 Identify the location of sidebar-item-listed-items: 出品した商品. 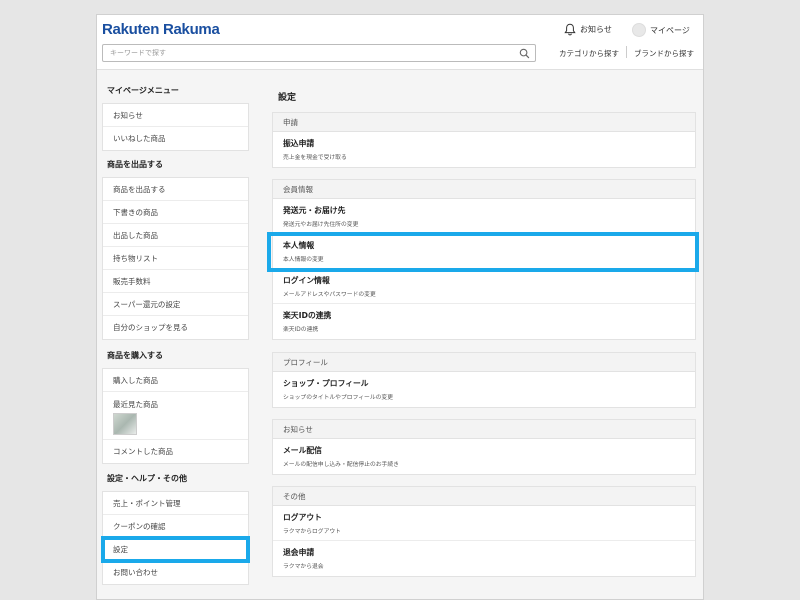
(175, 235).